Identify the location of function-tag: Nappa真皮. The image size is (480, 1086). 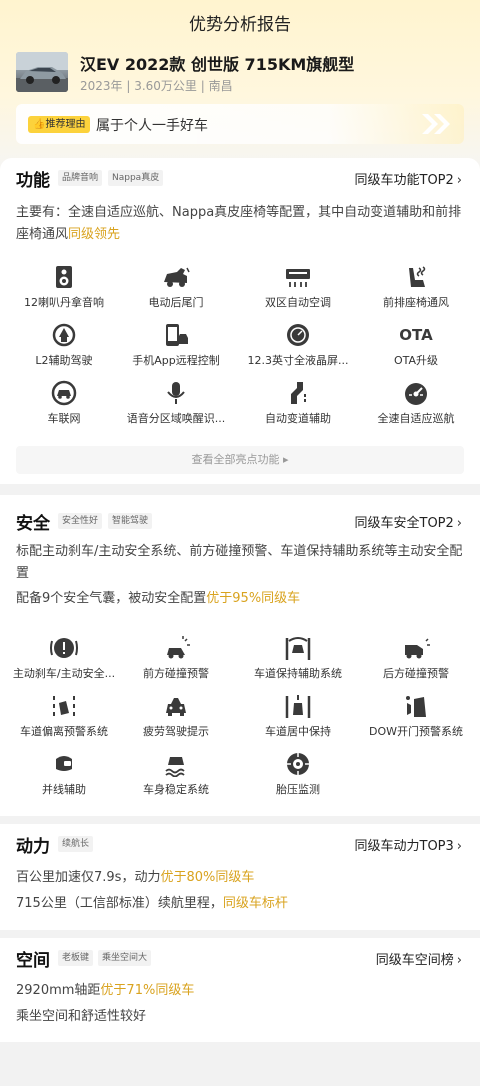
(136, 178).